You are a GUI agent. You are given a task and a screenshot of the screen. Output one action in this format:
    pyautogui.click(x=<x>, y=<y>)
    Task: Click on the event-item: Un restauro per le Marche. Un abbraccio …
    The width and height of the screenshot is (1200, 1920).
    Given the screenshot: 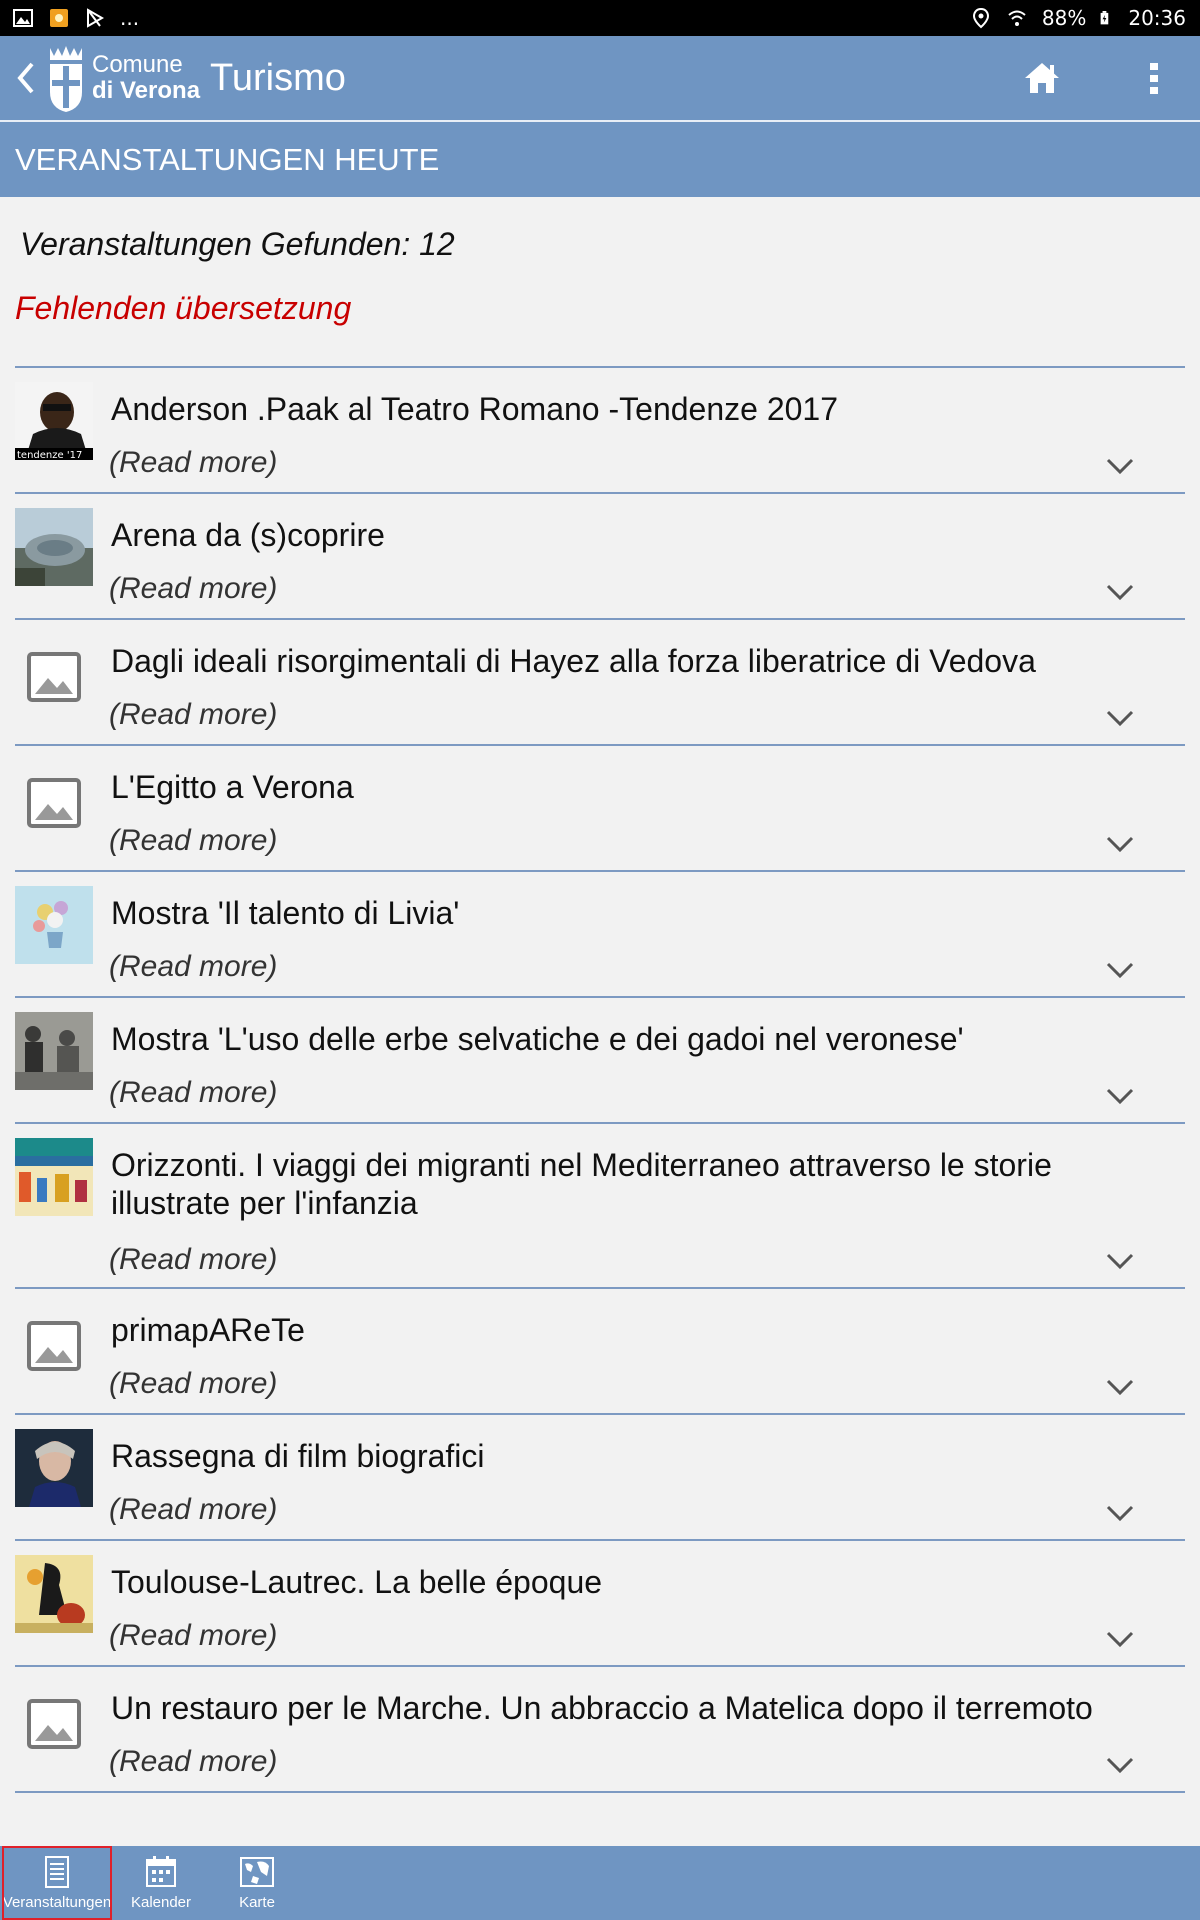 What is the action you would take?
    pyautogui.click(x=600, y=1730)
    